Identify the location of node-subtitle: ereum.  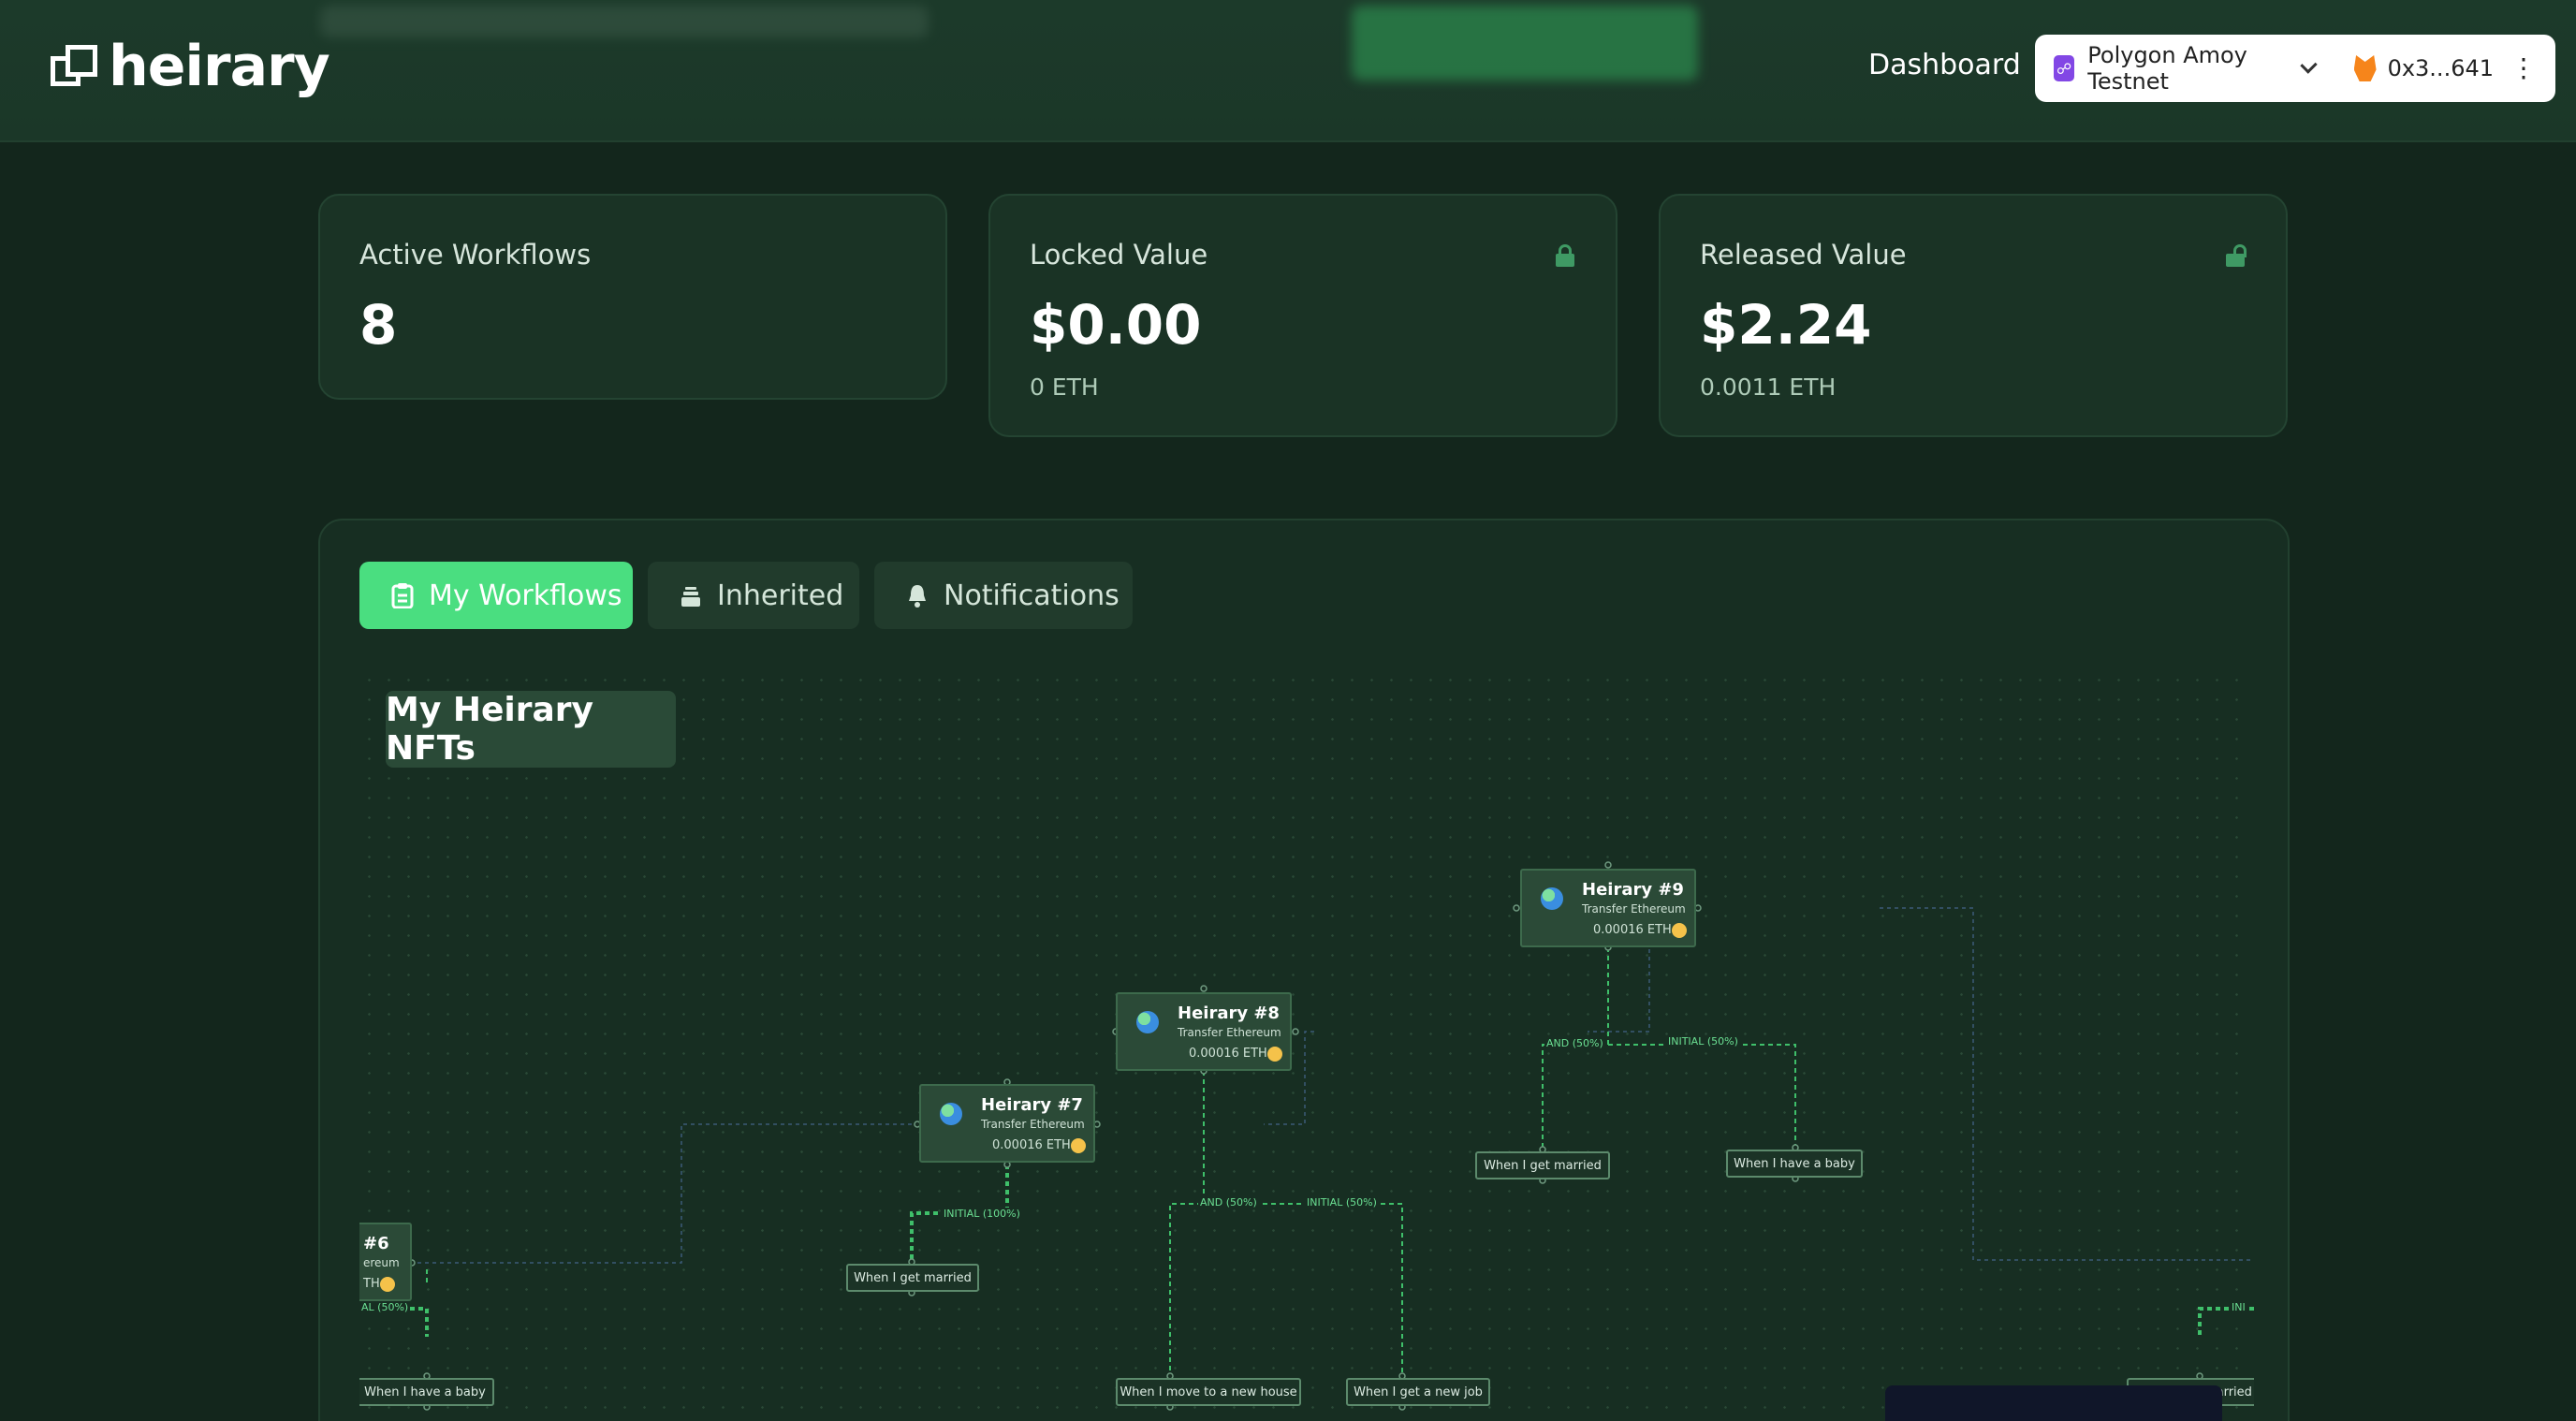
(381, 1262).